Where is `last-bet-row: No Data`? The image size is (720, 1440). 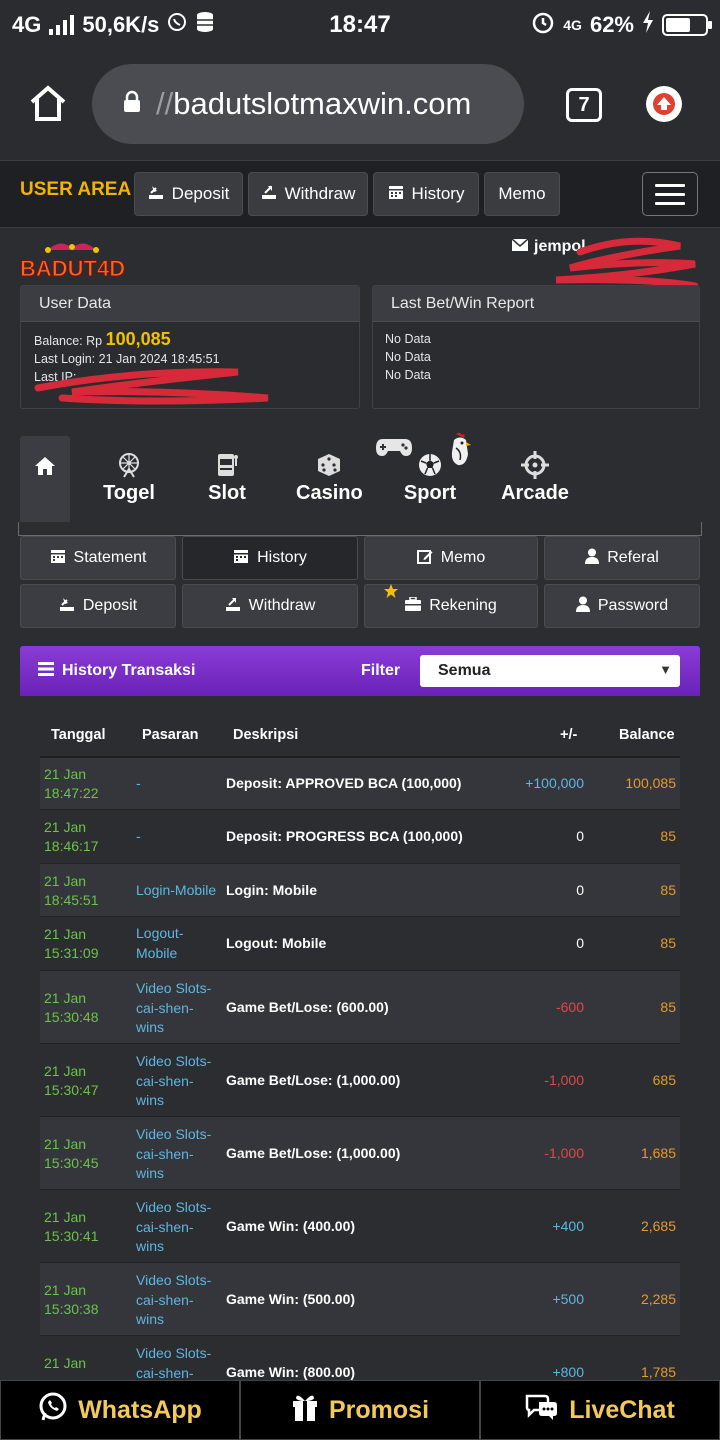
last-bet-row: No Data is located at coordinates (408, 339).